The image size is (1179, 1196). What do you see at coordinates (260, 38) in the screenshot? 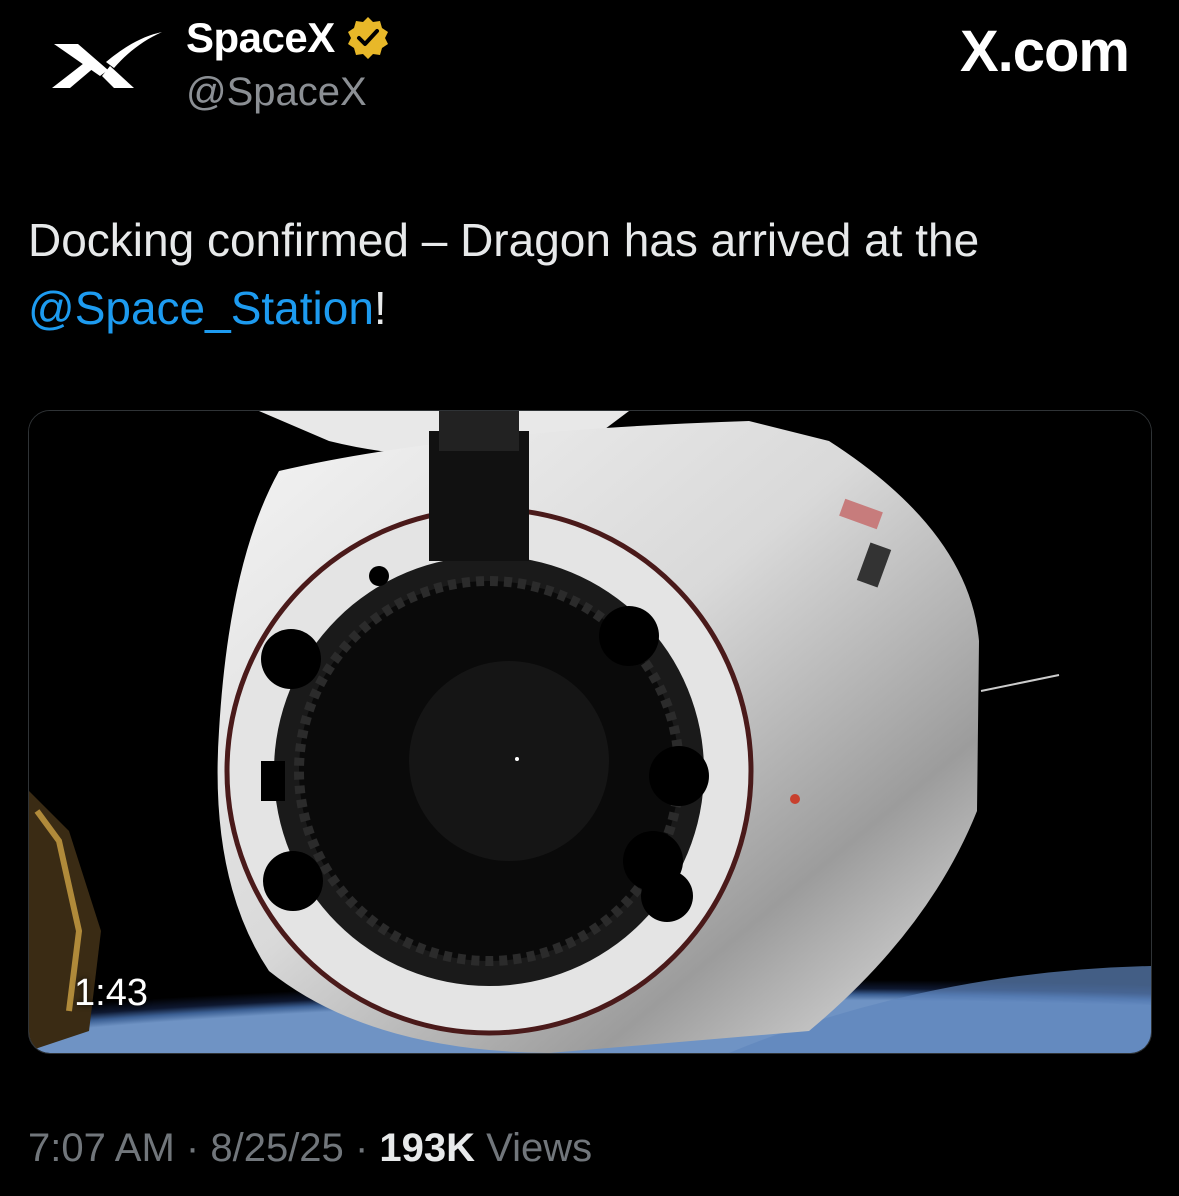
I see `author-name: SpaceX` at bounding box center [260, 38].